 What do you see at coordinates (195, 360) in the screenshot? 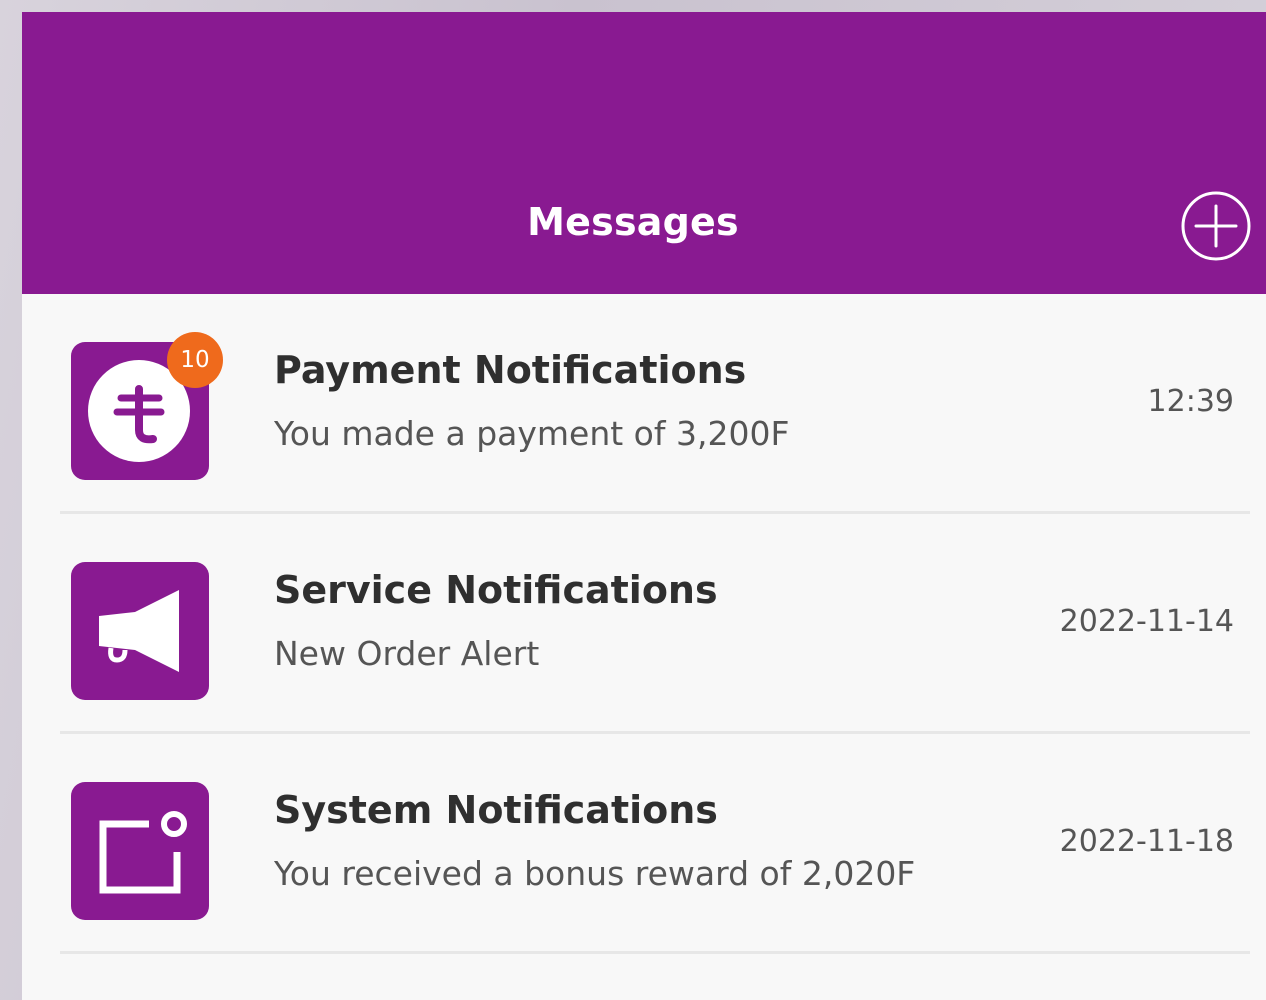
I see `unread-count-badge: 10` at bounding box center [195, 360].